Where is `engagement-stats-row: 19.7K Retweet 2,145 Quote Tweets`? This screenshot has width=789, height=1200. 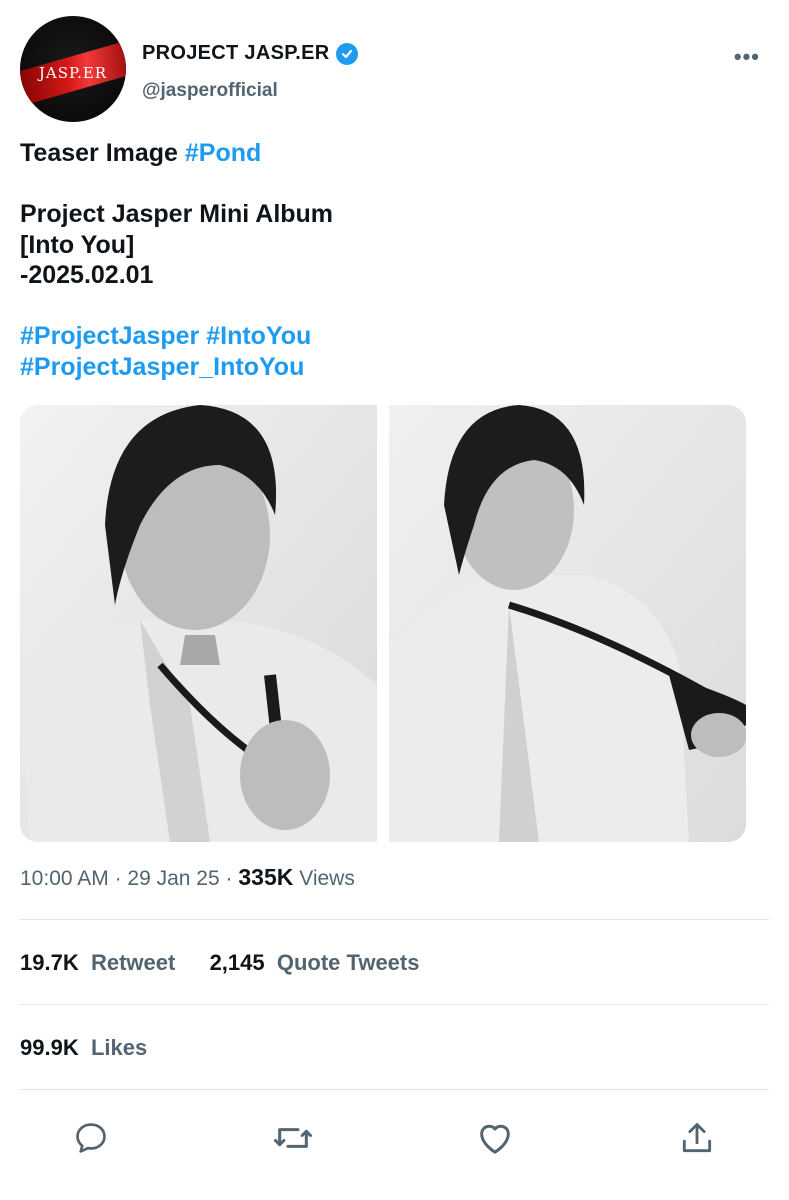
engagement-stats-row: 19.7K Retweet 2,145 Quote Tweets is located at coordinates (219, 963).